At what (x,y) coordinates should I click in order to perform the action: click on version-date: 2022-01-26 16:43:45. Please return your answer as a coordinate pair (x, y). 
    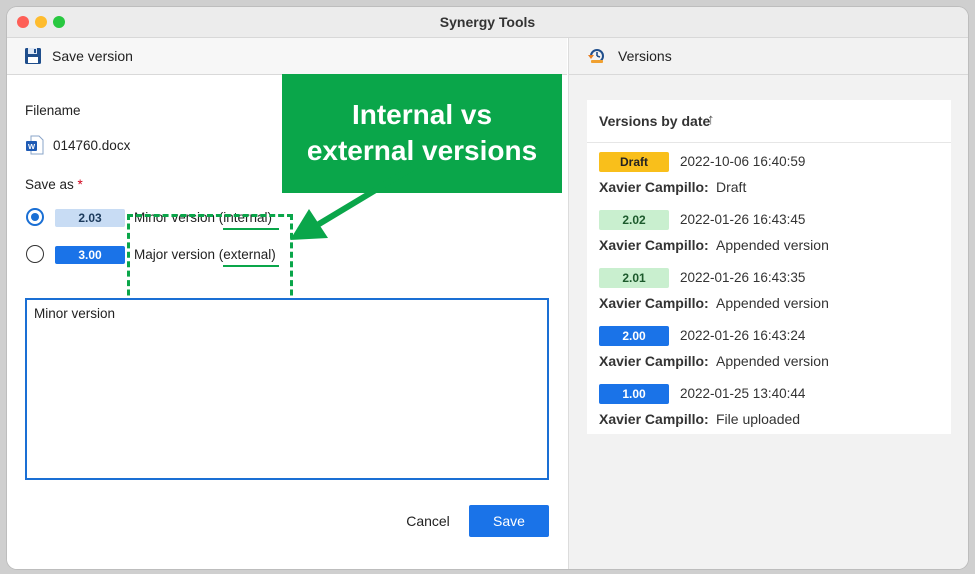
    Looking at the image, I should click on (743, 219).